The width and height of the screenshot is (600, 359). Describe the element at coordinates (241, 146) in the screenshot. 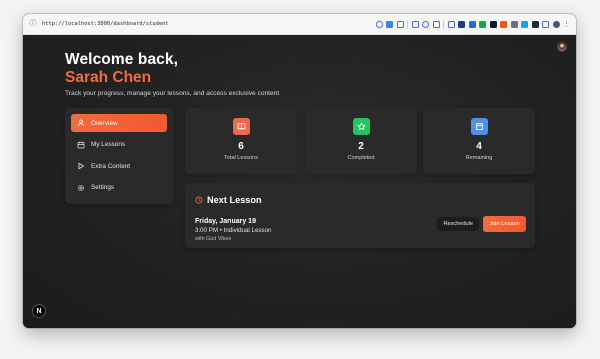

I see `stat-value: 6` at that location.